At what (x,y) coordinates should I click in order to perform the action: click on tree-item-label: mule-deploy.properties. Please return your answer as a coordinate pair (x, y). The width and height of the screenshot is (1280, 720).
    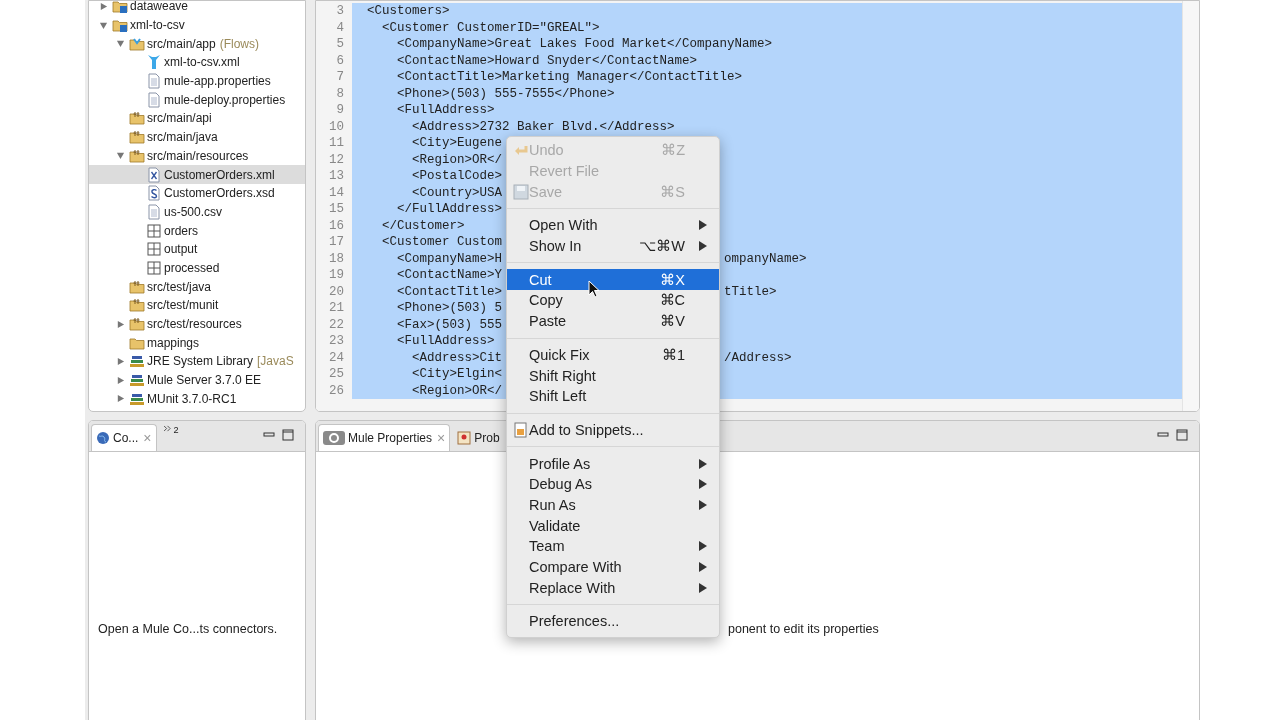
    Looking at the image, I should click on (225, 99).